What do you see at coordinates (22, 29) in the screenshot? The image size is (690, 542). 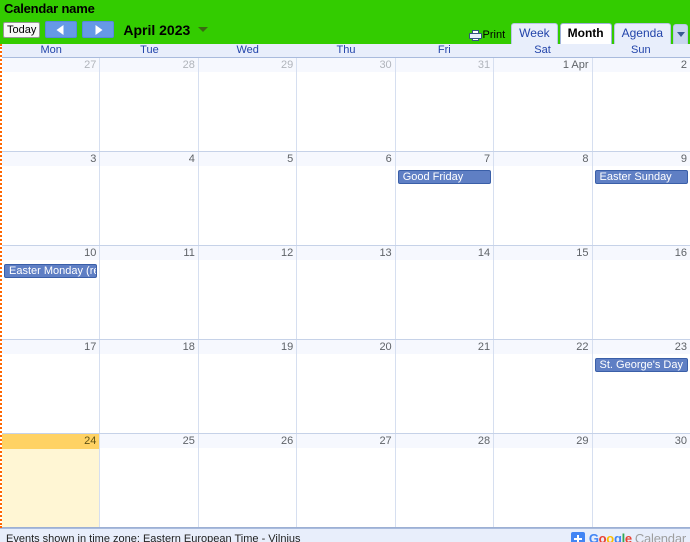 I see `today-button: Today` at bounding box center [22, 29].